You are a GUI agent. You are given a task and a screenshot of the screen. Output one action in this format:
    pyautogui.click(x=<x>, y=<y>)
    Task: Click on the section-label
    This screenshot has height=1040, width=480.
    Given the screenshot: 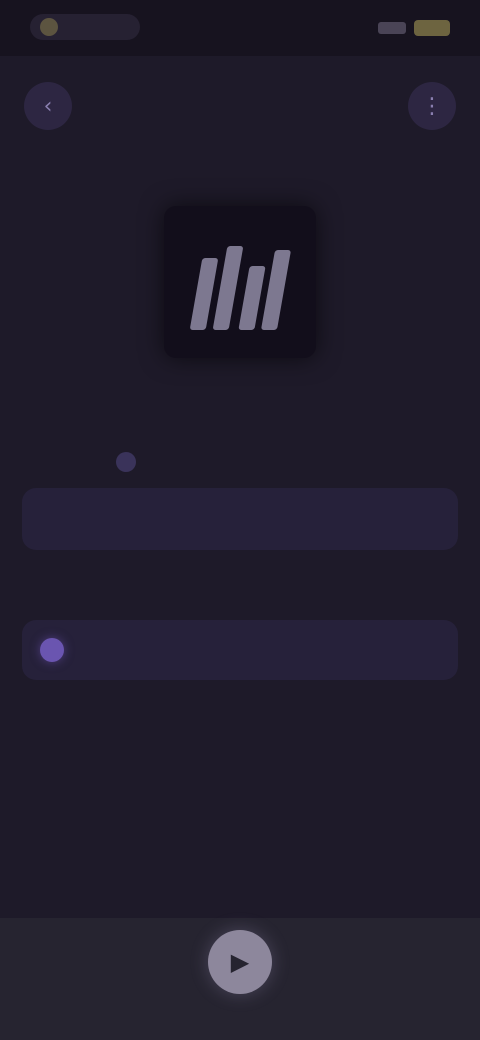 What is the action you would take?
    pyautogui.click(x=138, y=595)
    